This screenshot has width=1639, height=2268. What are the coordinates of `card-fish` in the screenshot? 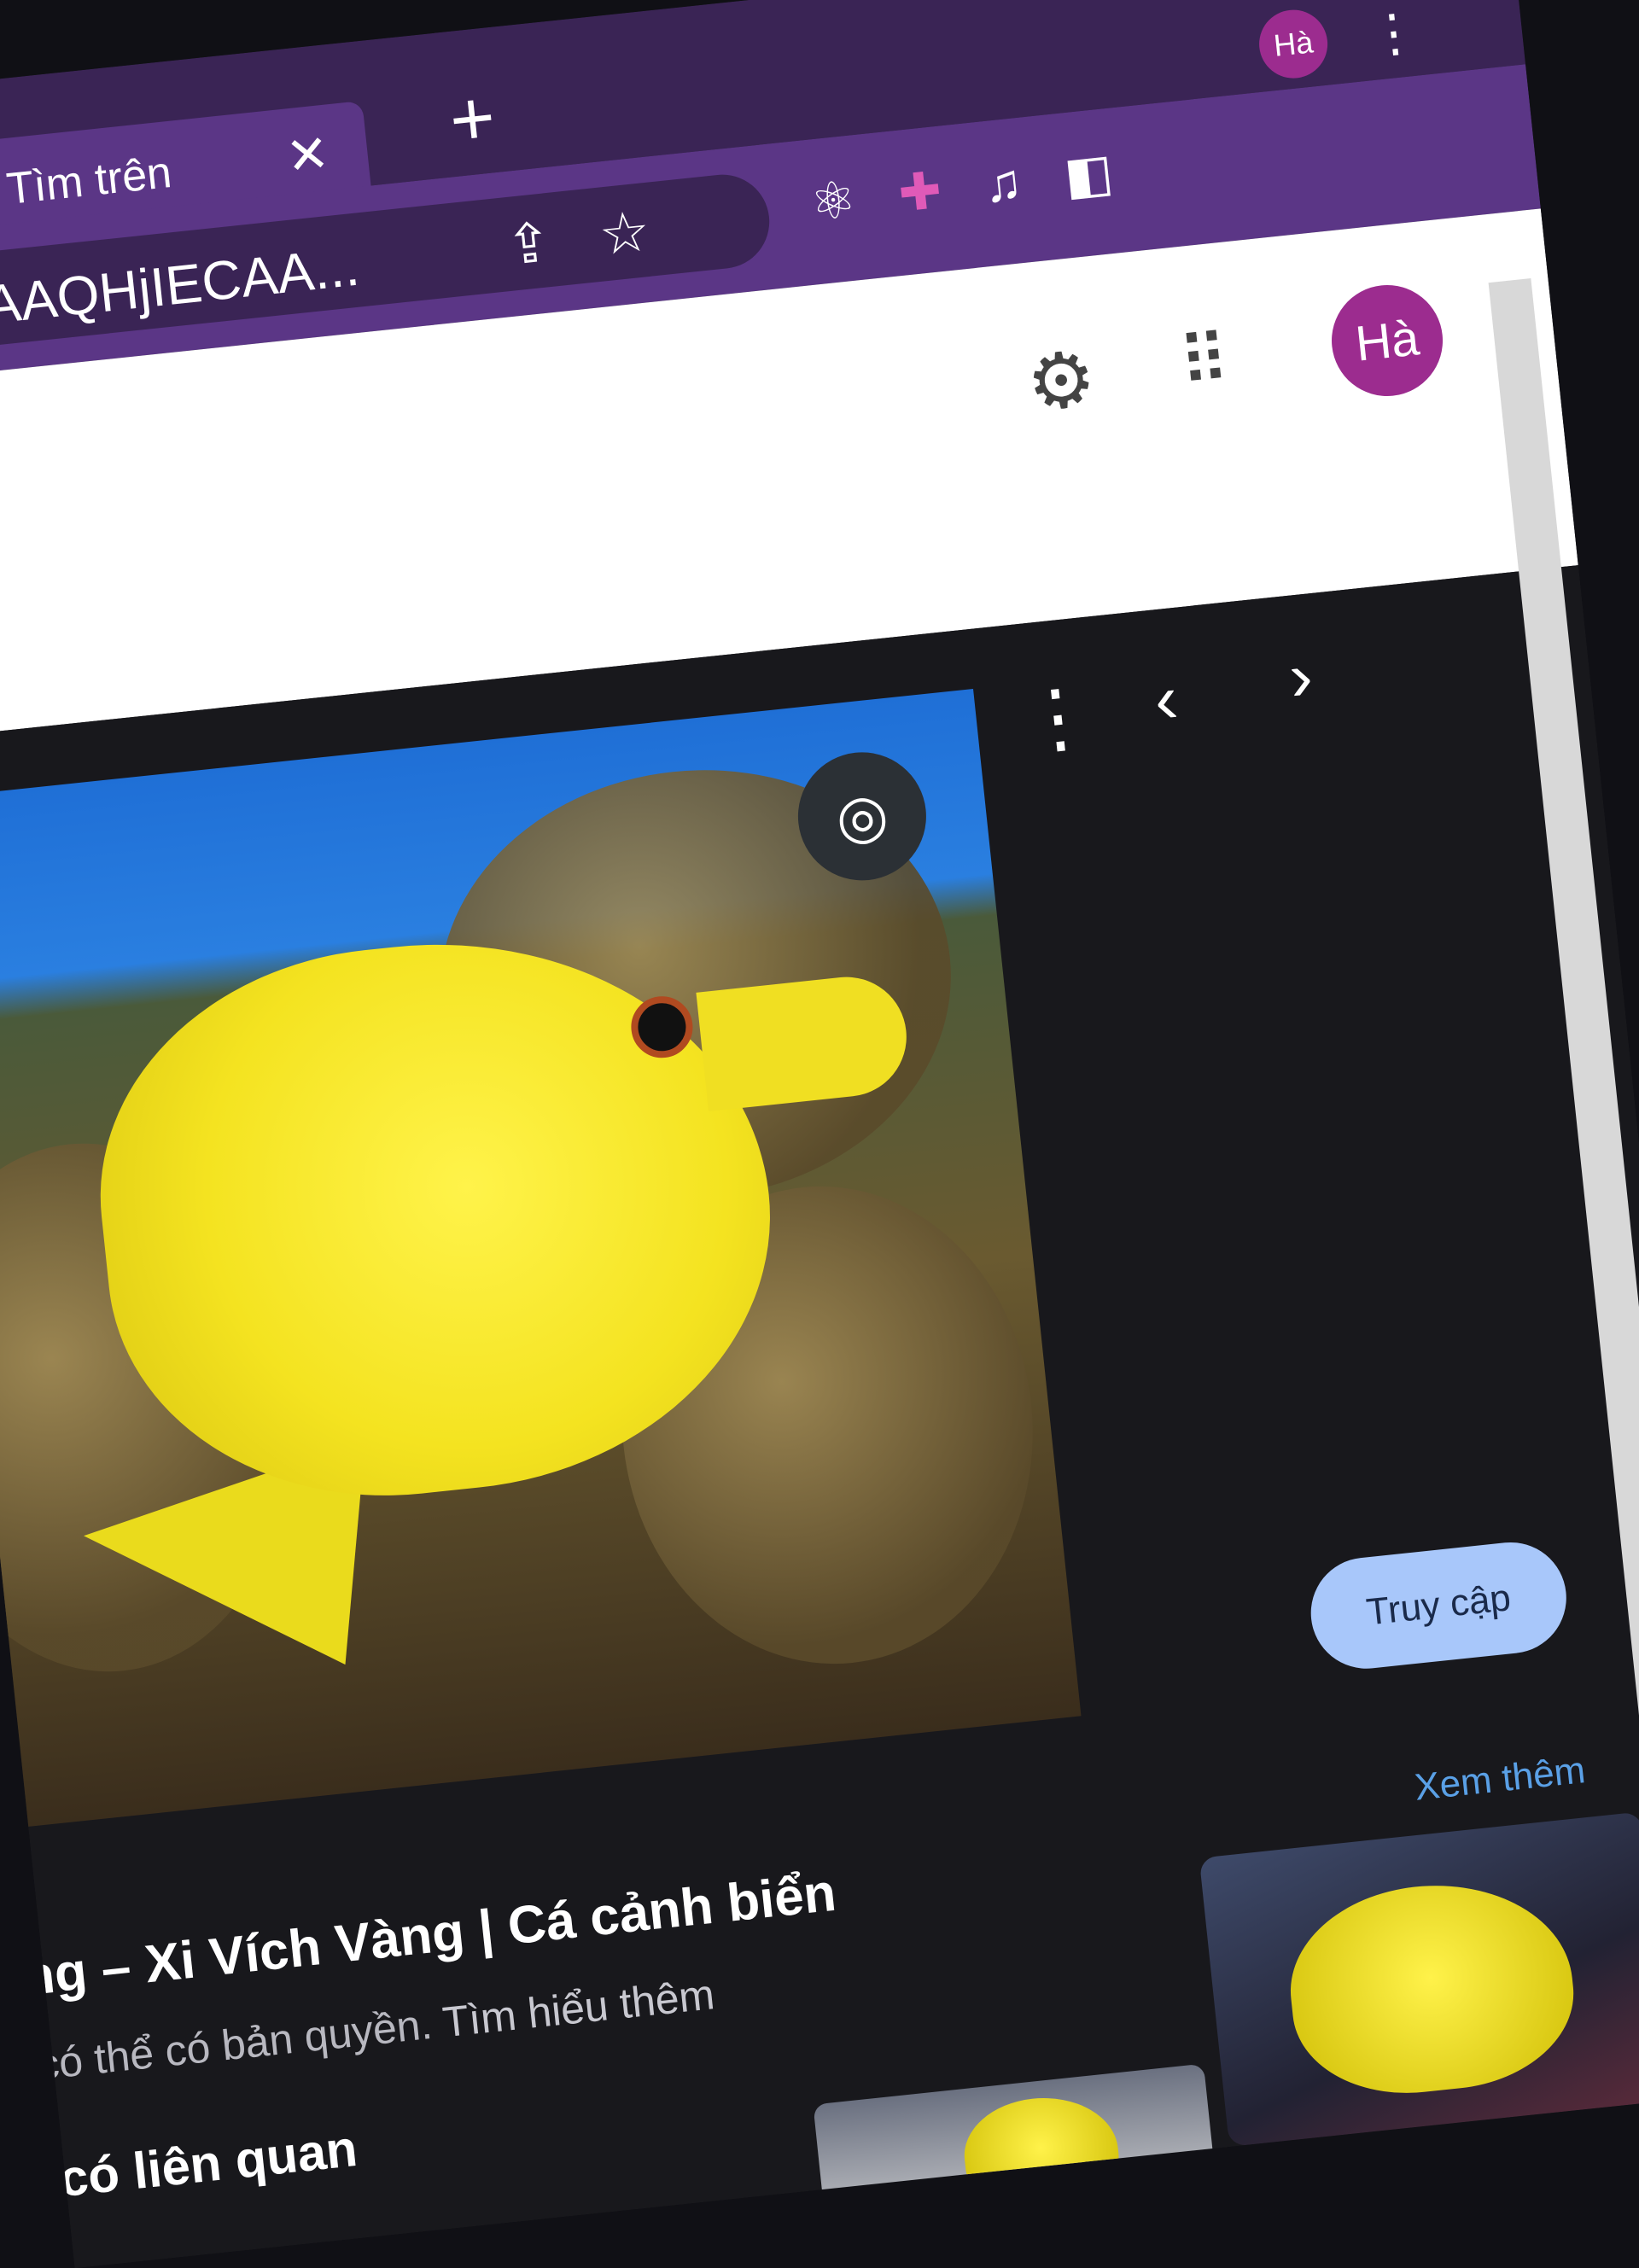 It's located at (1431, 1988).